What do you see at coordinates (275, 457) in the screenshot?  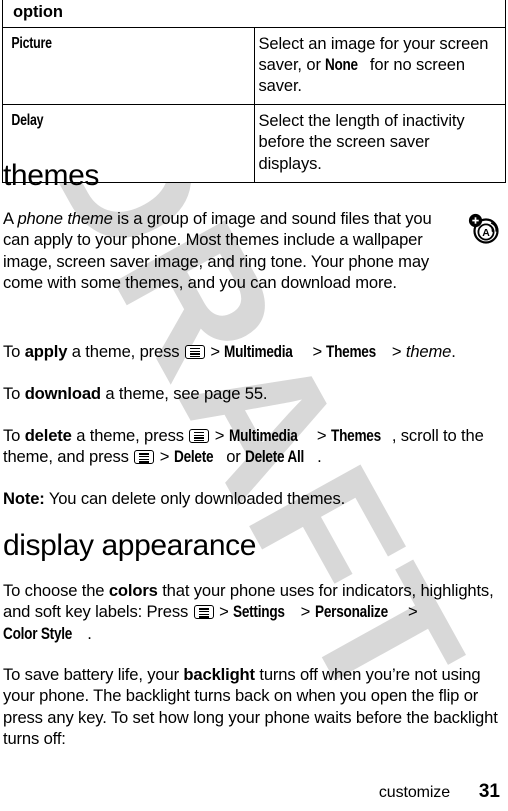 I see `menu-item-delete-all: Delete All` at bounding box center [275, 457].